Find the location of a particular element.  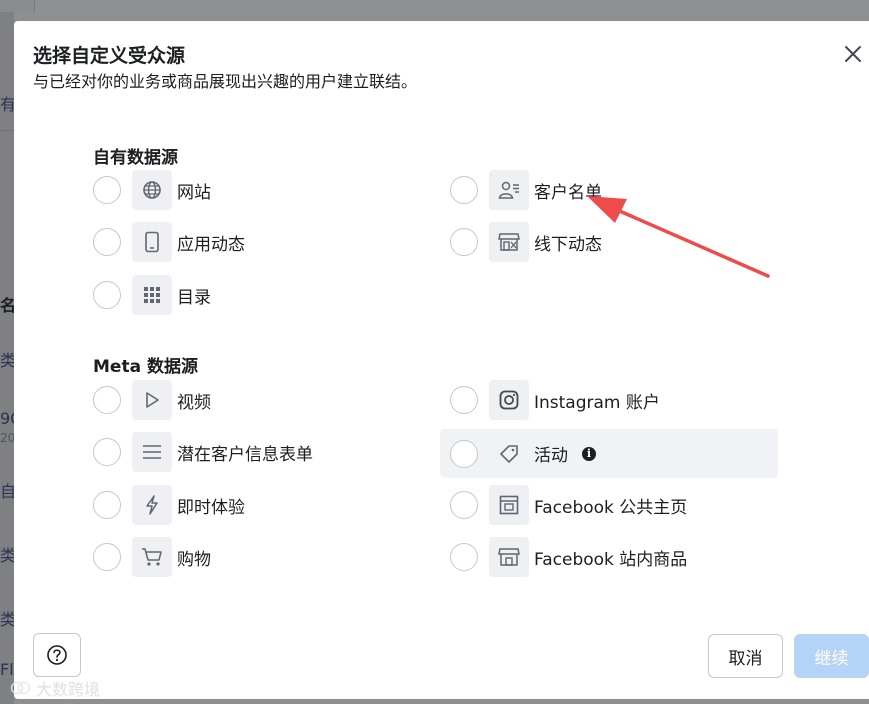

form-lines-icon is located at coordinates (152, 452).